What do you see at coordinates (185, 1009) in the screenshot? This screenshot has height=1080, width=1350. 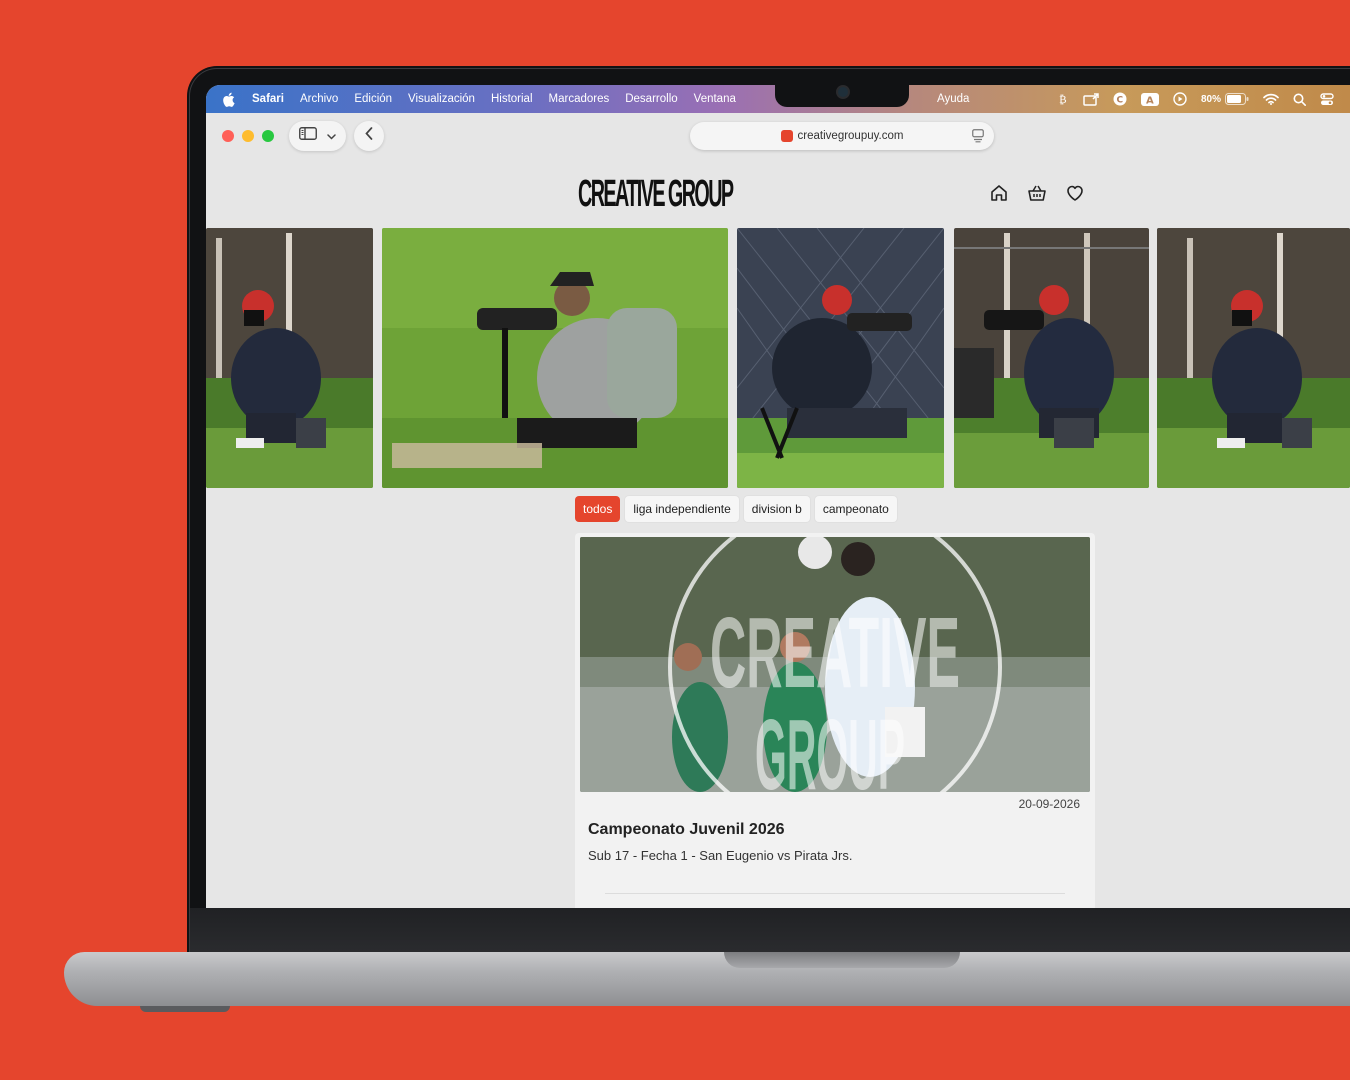 I see `laptop-foot` at bounding box center [185, 1009].